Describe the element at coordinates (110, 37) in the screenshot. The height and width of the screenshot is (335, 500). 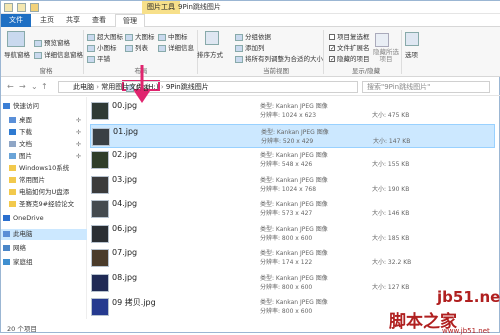
I see `extra-large-label: 超大图标` at that location.